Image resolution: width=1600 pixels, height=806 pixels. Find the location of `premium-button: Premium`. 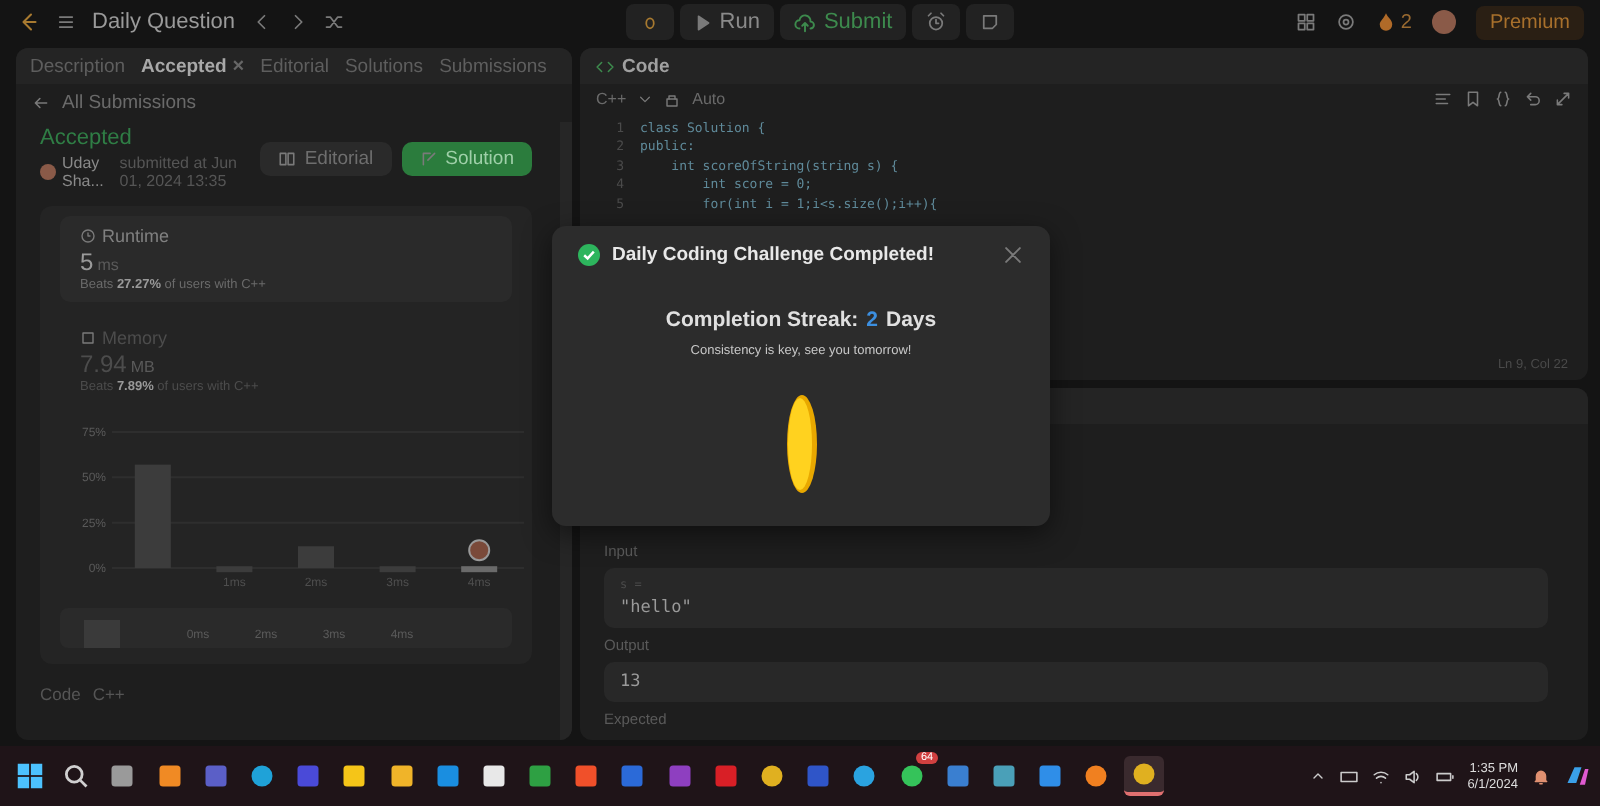

premium-button: Premium is located at coordinates (1529, 22).